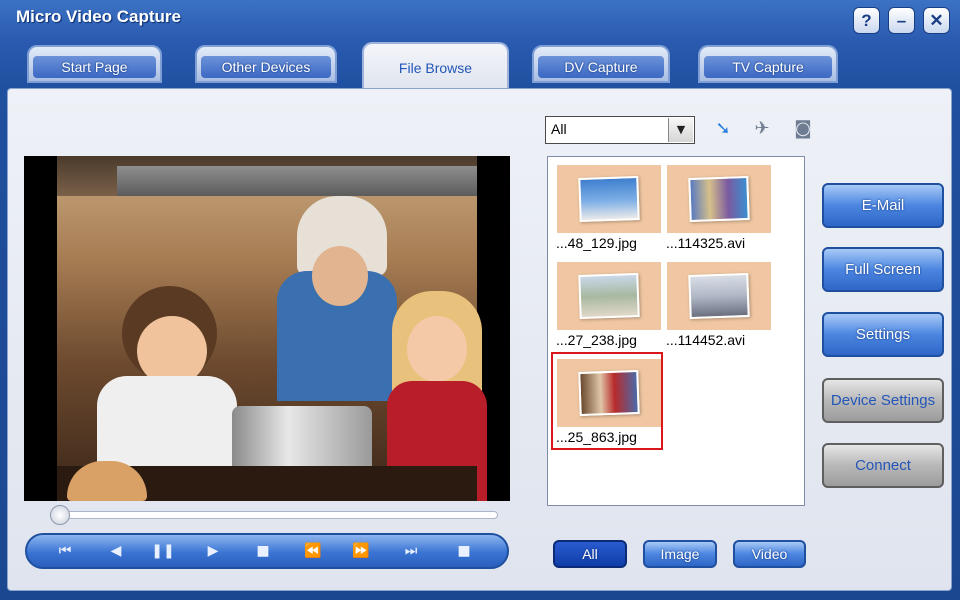  I want to click on connect-button: Connect, so click(883, 465).